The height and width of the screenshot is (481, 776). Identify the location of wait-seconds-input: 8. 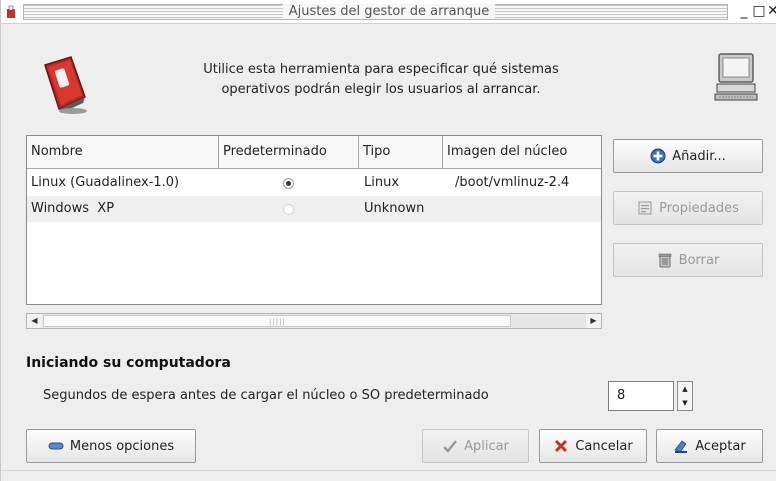
(641, 396).